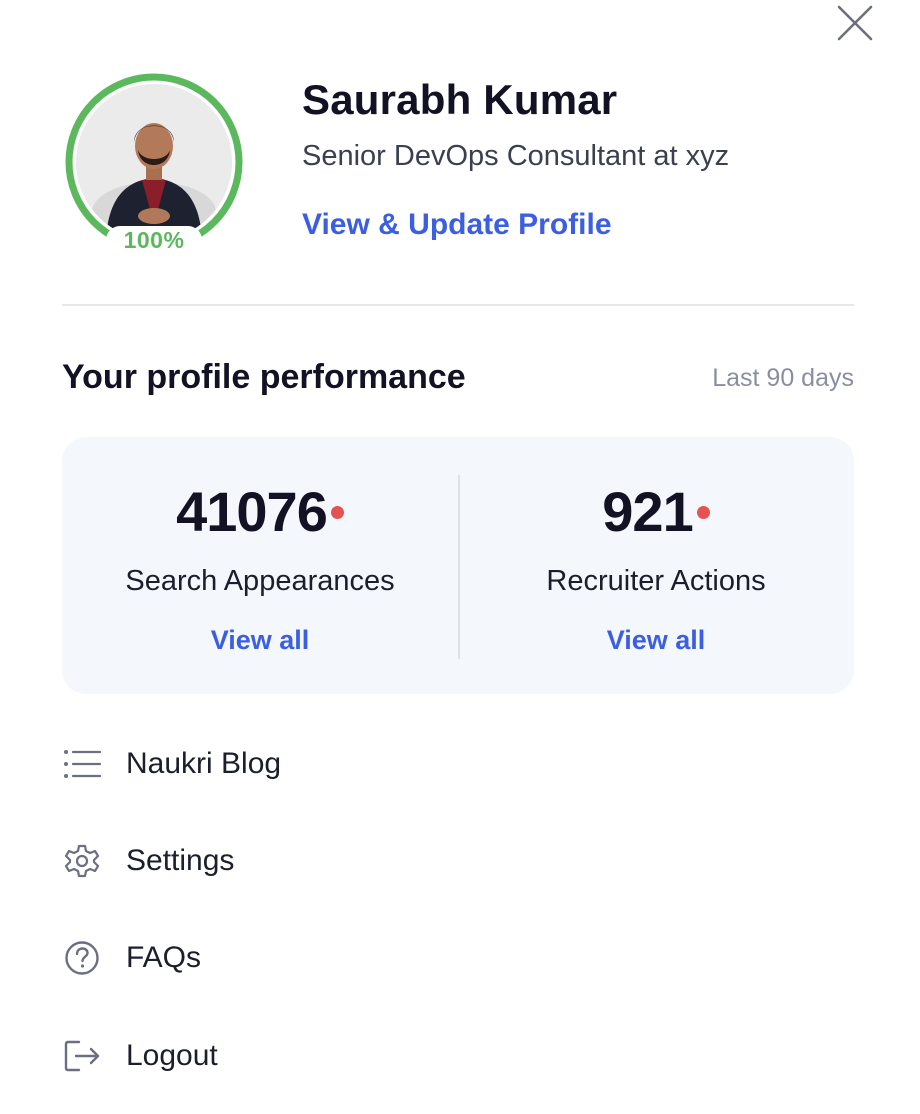 The width and height of the screenshot is (920, 1114). What do you see at coordinates (647, 511) in the screenshot?
I see `stat-number: 921` at bounding box center [647, 511].